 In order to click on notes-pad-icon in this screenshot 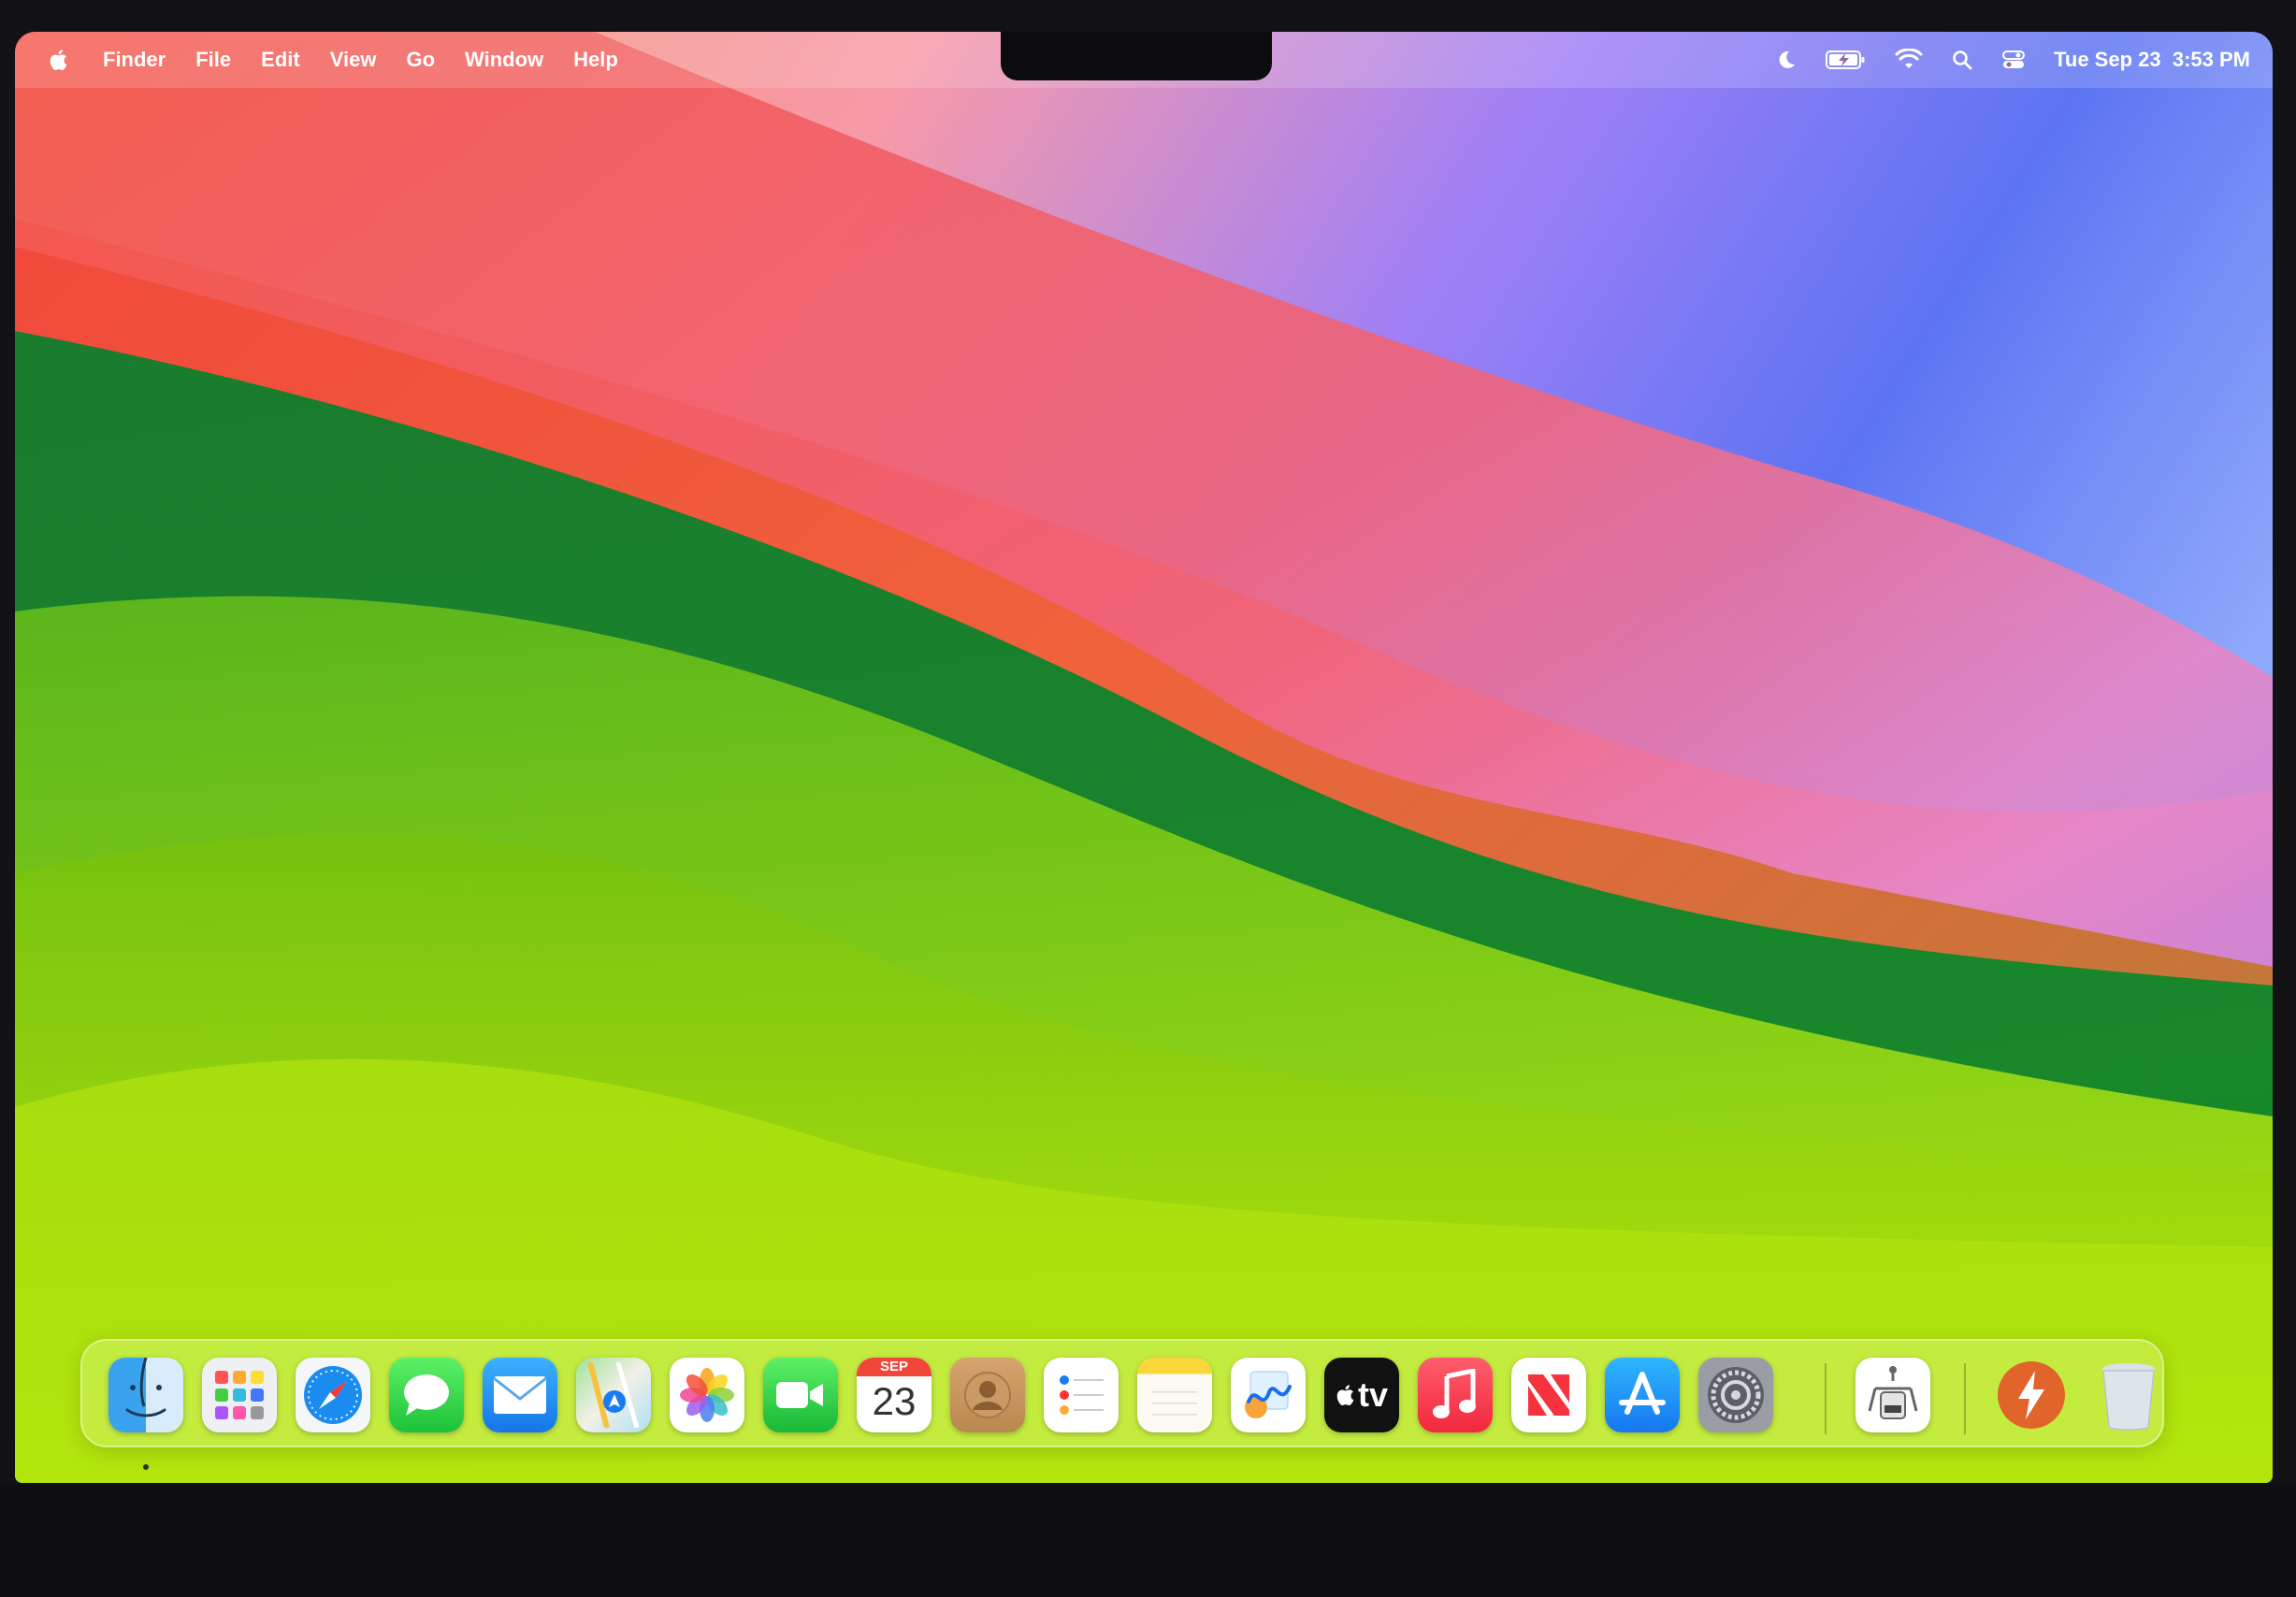, I will do `click(1174, 1403)`.